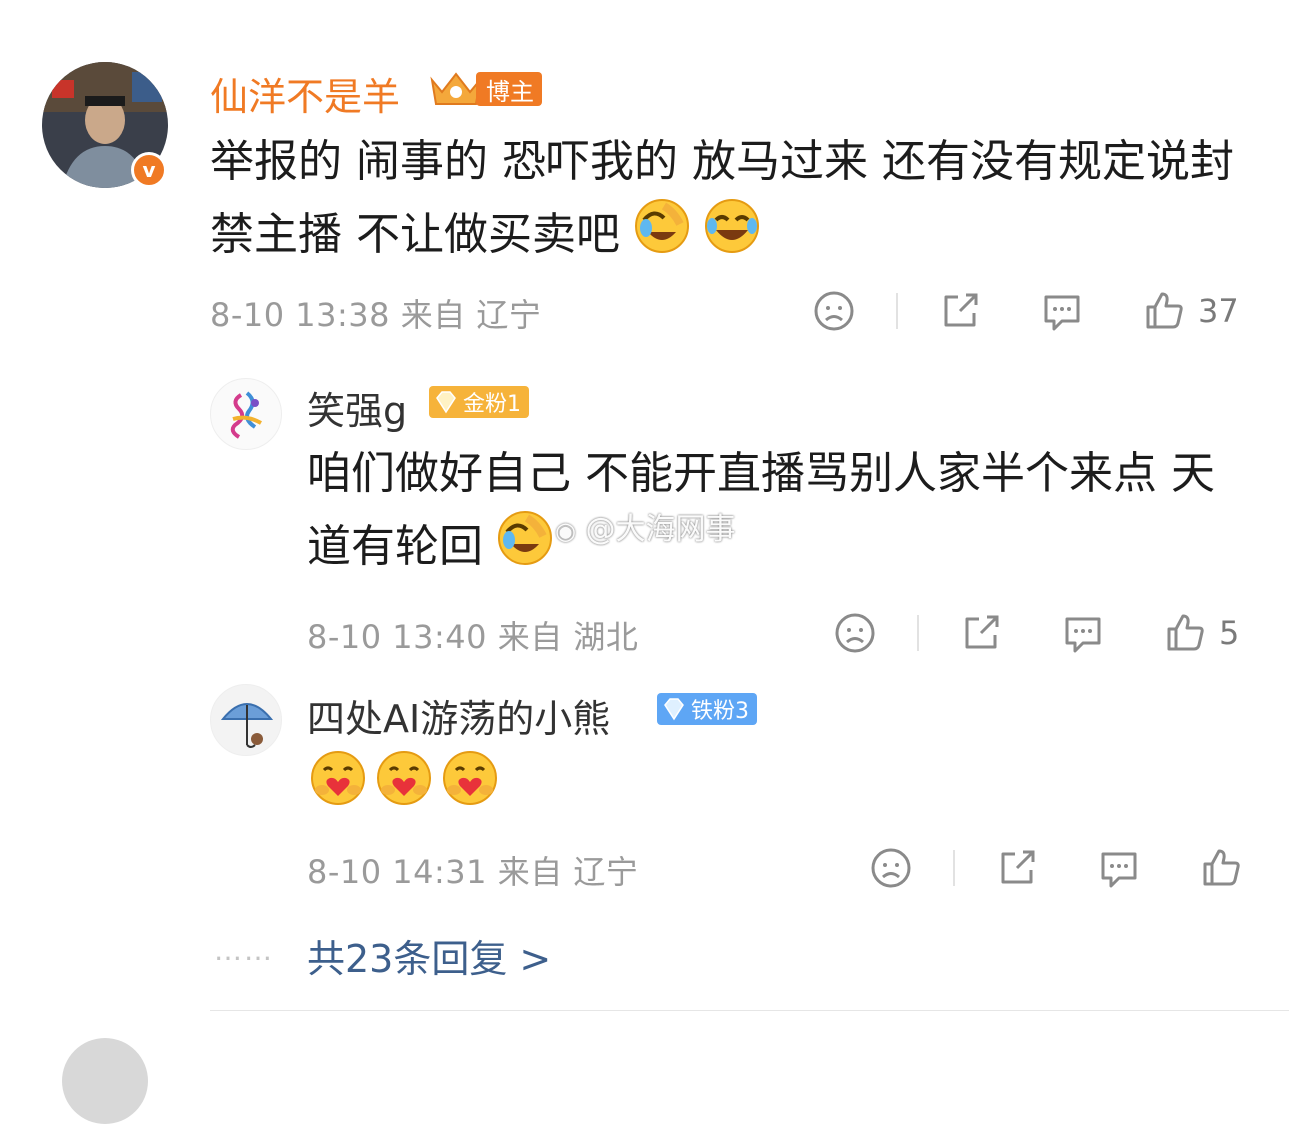 This screenshot has height=1124, width=1289. Describe the element at coordinates (749, 1010) in the screenshot. I see `divider-line` at that location.